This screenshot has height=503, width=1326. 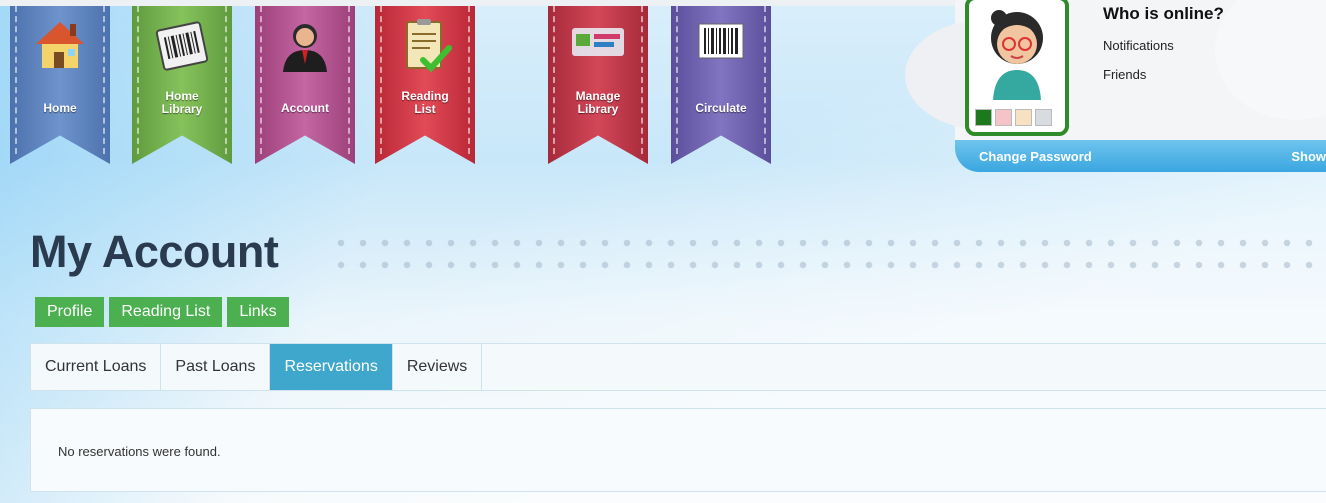 What do you see at coordinates (139, 451) in the screenshot?
I see `empty-message: No reservations were found.` at bounding box center [139, 451].